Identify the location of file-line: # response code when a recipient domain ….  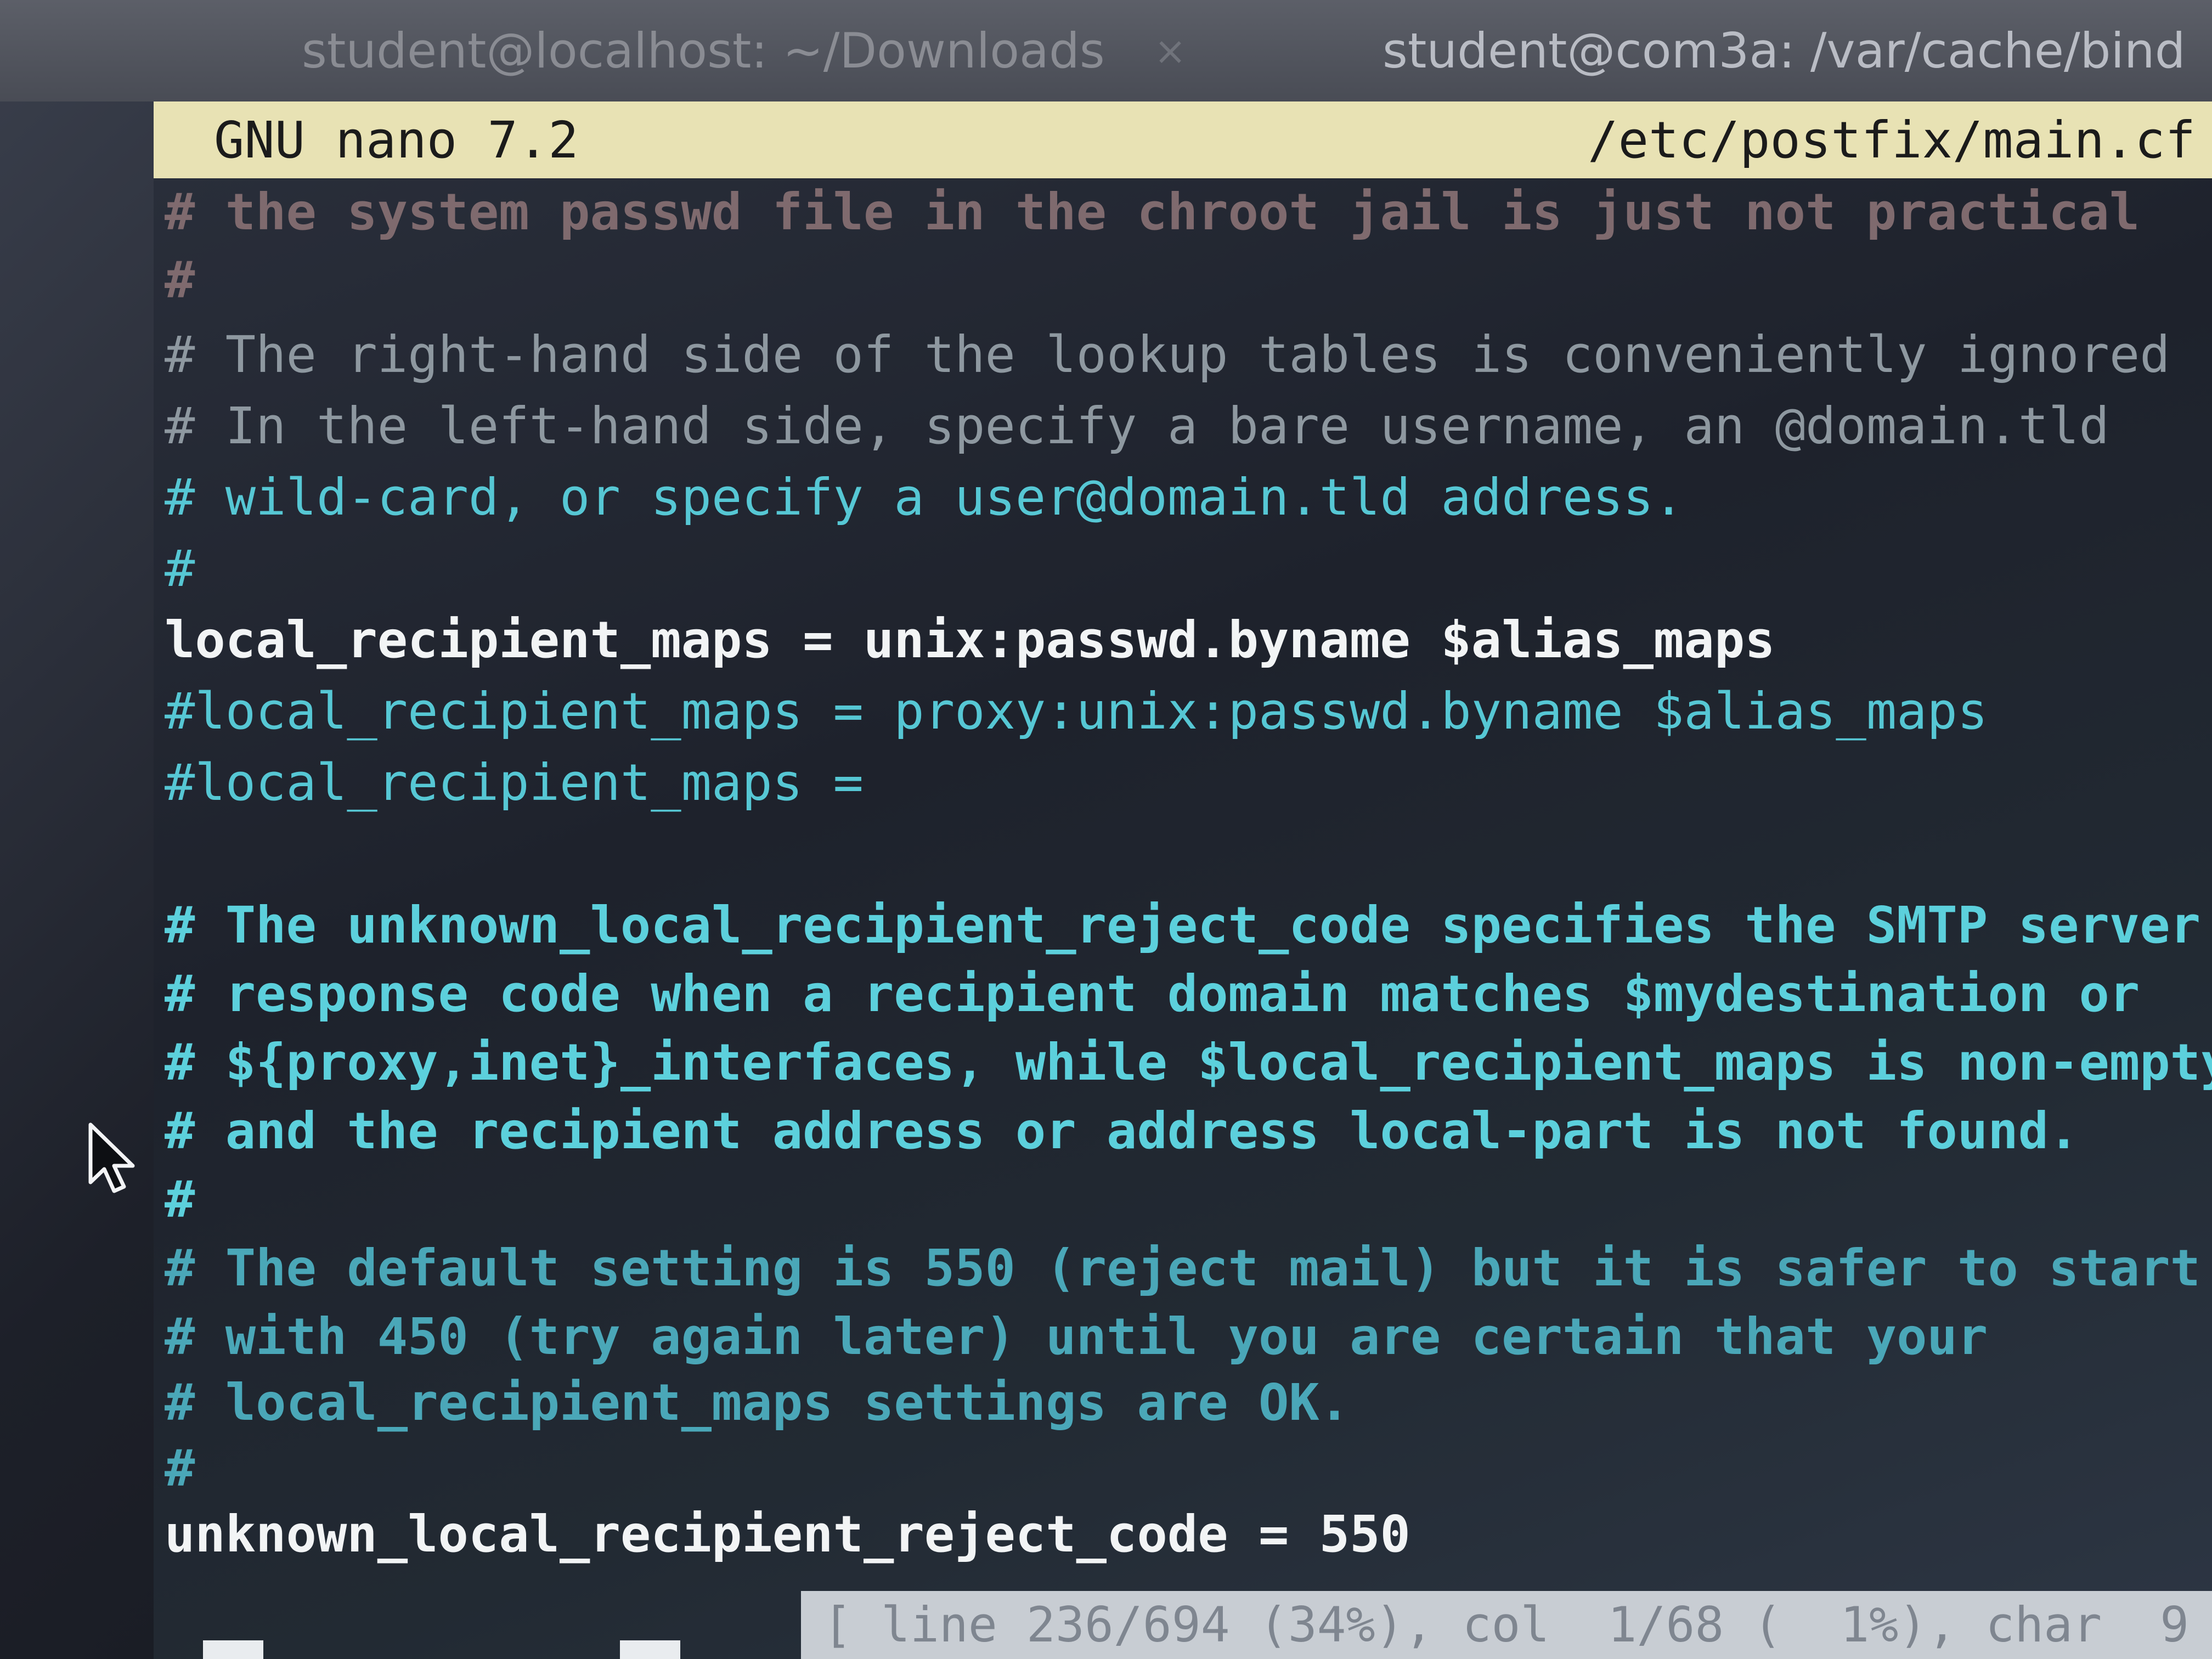
(1152, 993).